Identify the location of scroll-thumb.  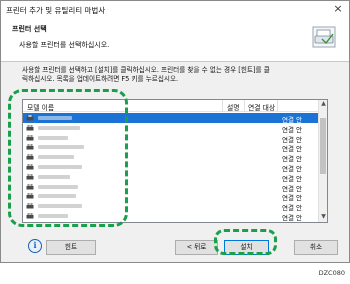
(323, 146).